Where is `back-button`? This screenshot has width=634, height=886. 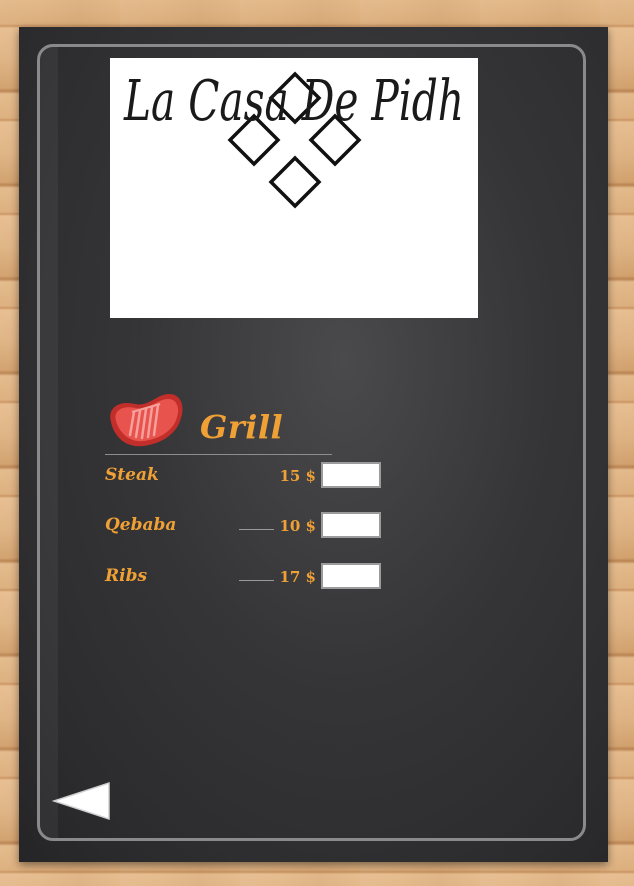 back-button is located at coordinates (81, 801).